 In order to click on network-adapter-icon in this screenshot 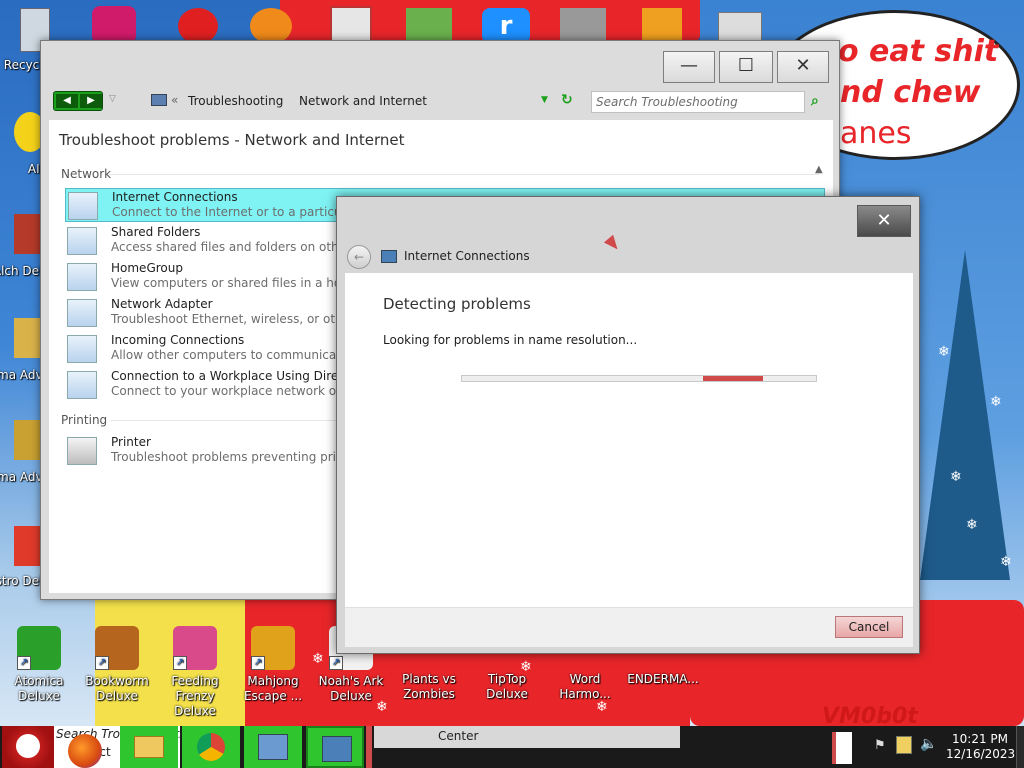, I will do `click(82, 313)`.